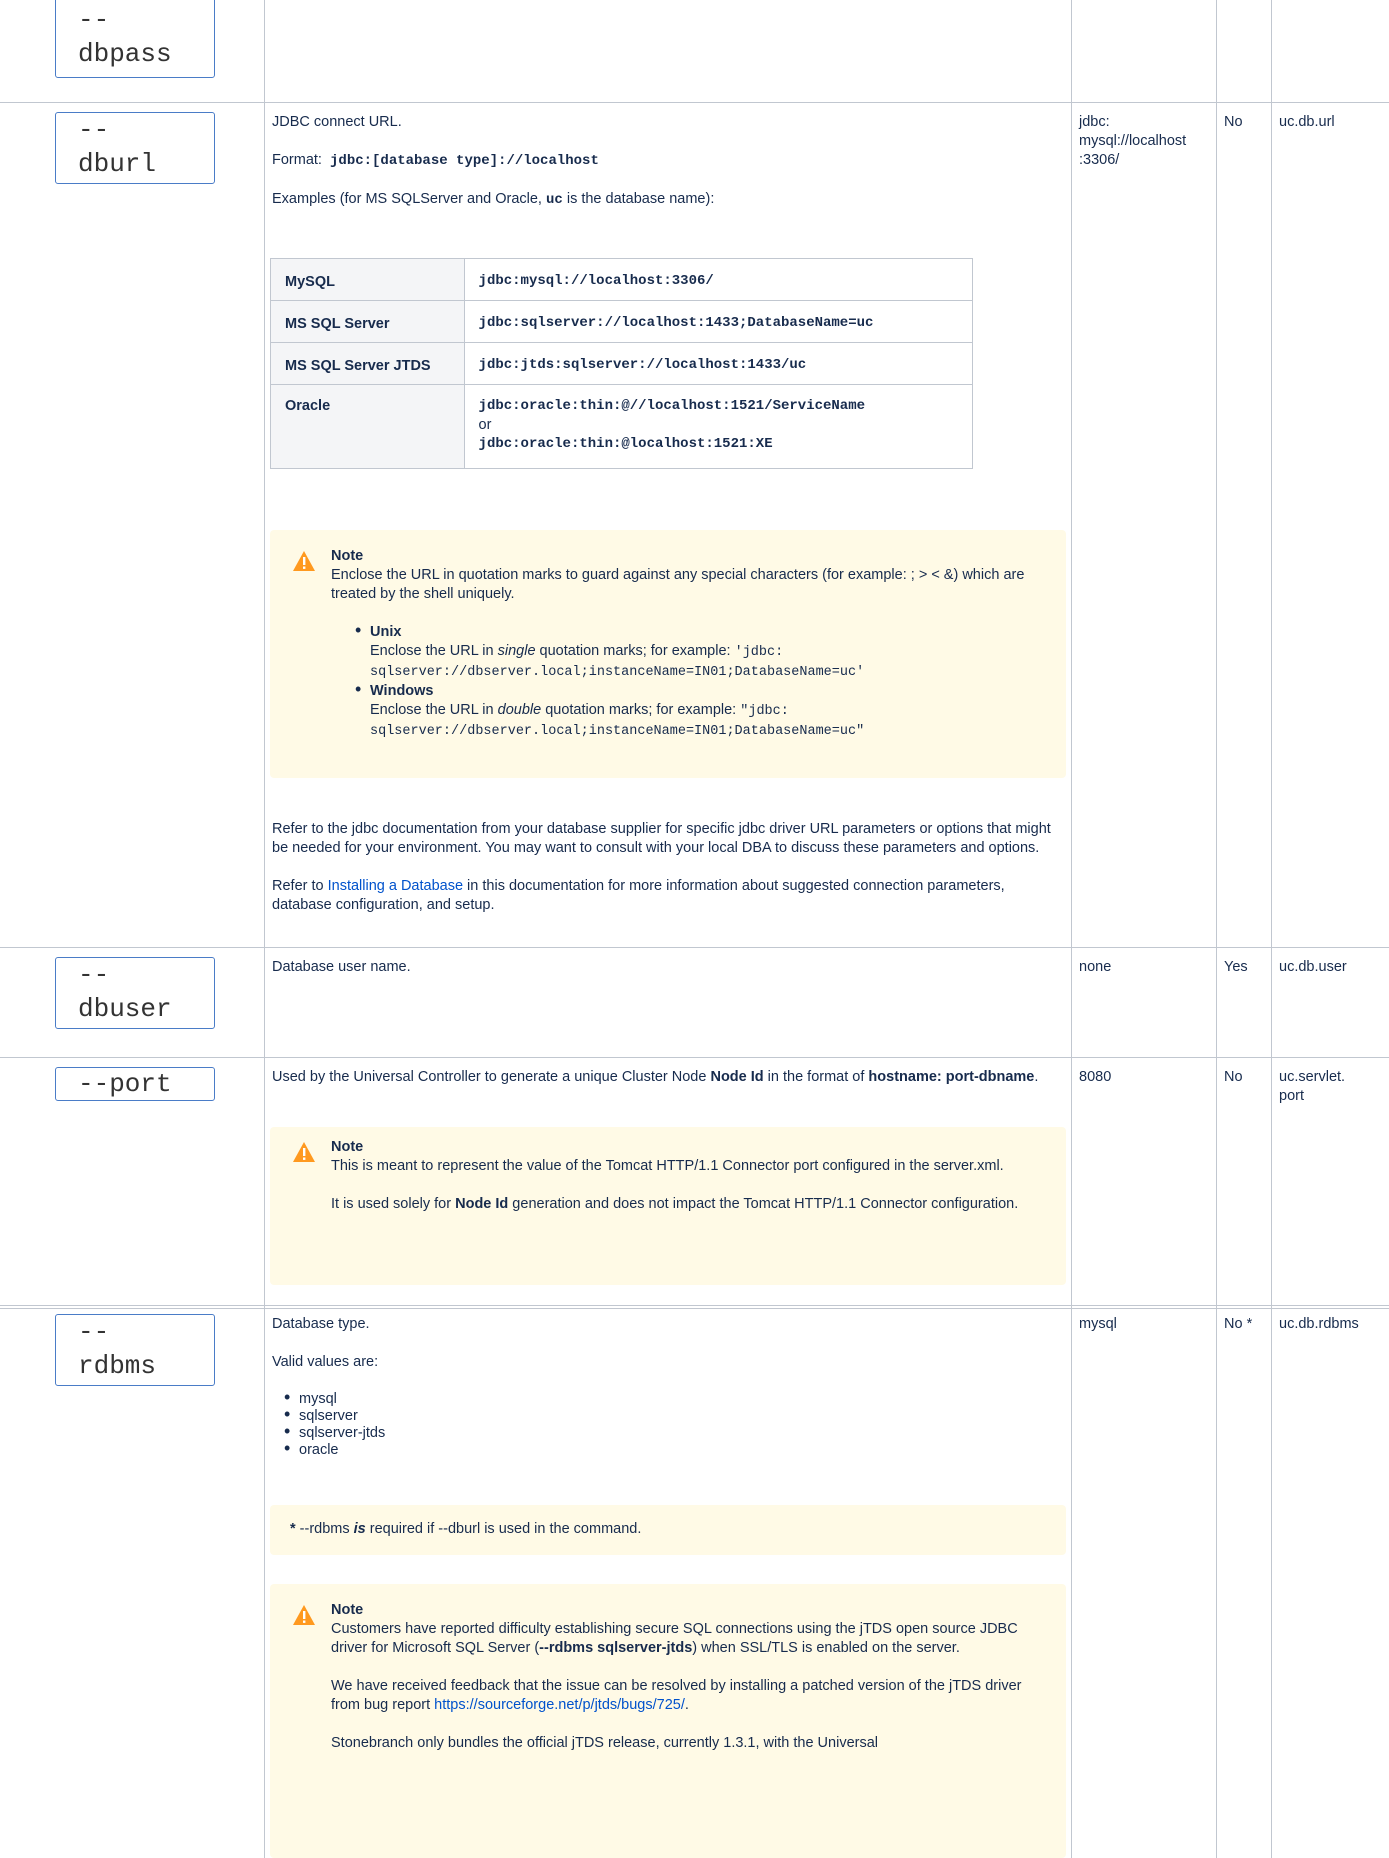  I want to click on unix-pre: Enclose the URL in, so click(434, 651).